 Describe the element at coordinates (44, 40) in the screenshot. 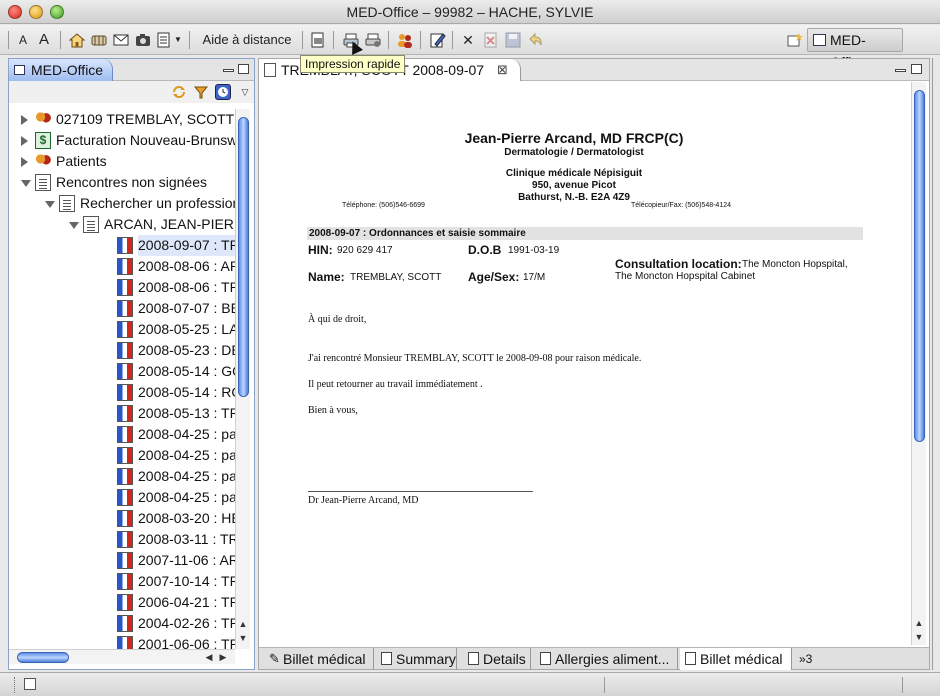

I see `font-increase-button: A` at that location.